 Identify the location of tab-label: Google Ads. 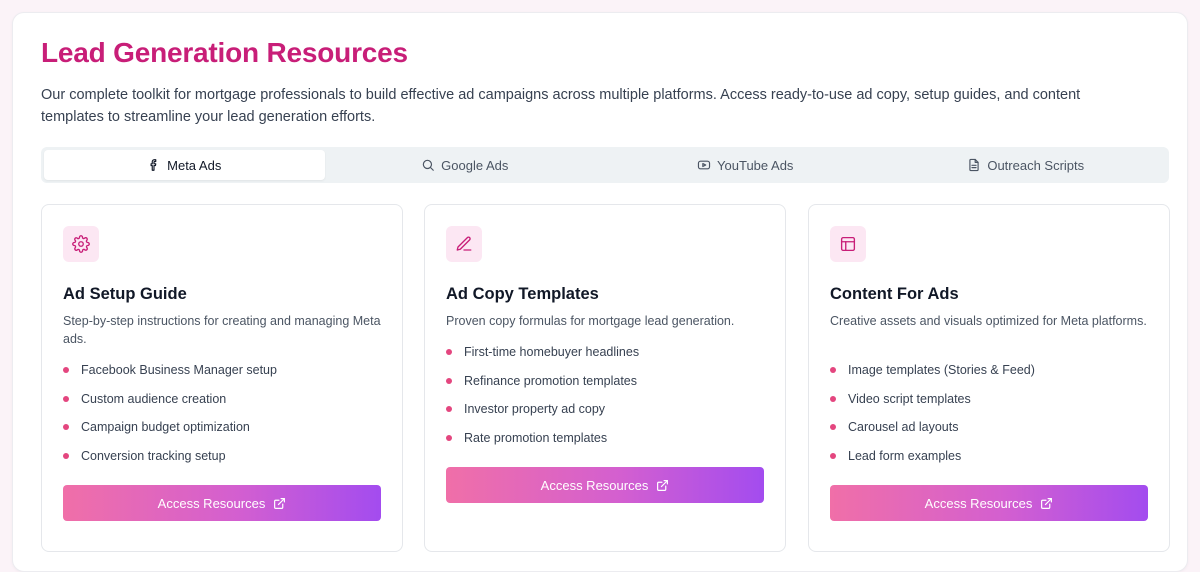
(475, 165).